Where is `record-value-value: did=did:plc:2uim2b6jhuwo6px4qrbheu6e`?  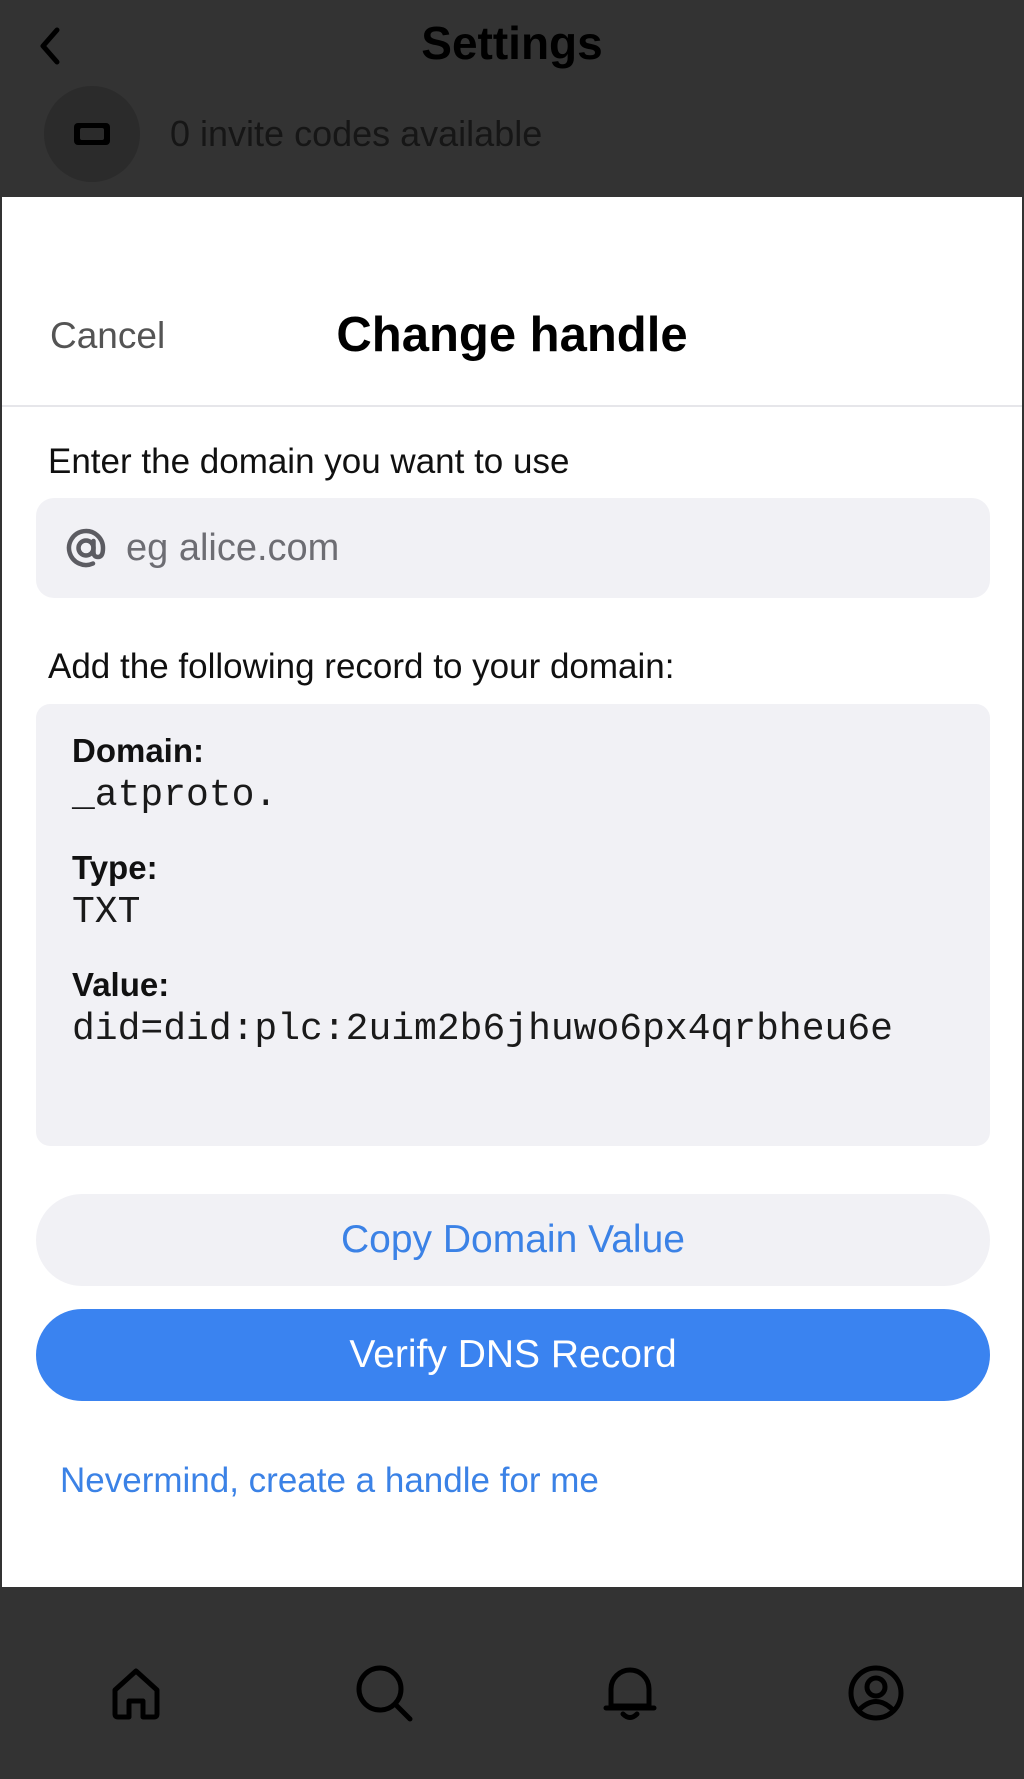
record-value-value: did=did:plc:2uim2b6jhuwo6px4qrbheu6e is located at coordinates (482, 1029).